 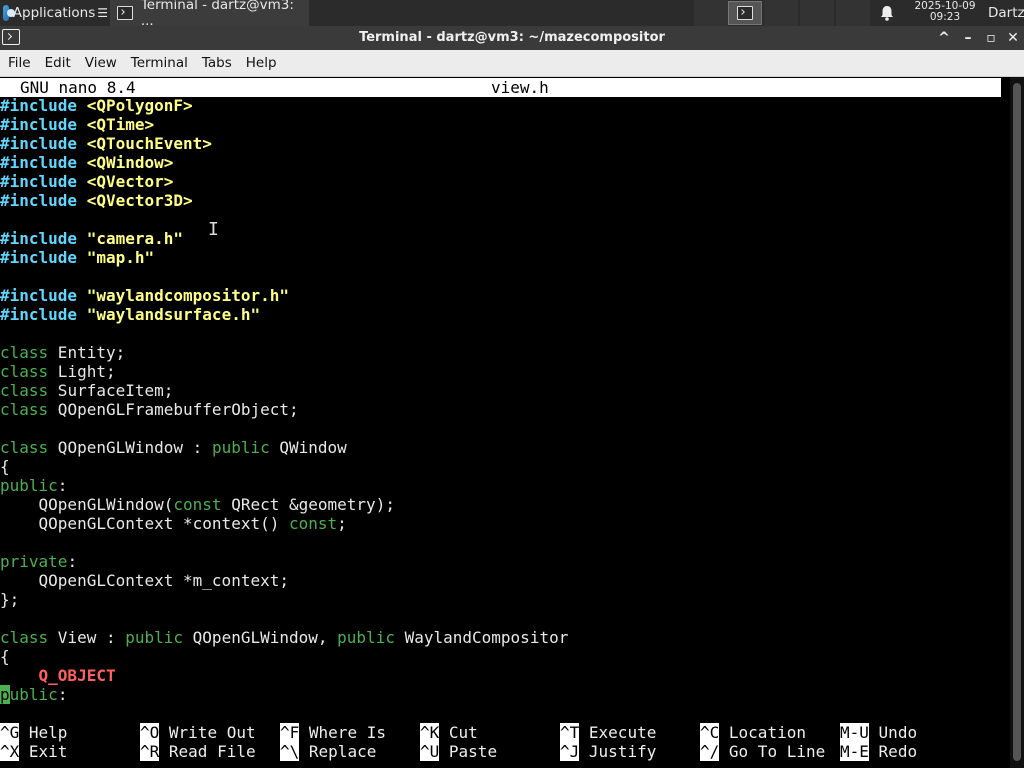 What do you see at coordinates (878, 751) in the screenshot?
I see `shortcut-redo: M-E Redo` at bounding box center [878, 751].